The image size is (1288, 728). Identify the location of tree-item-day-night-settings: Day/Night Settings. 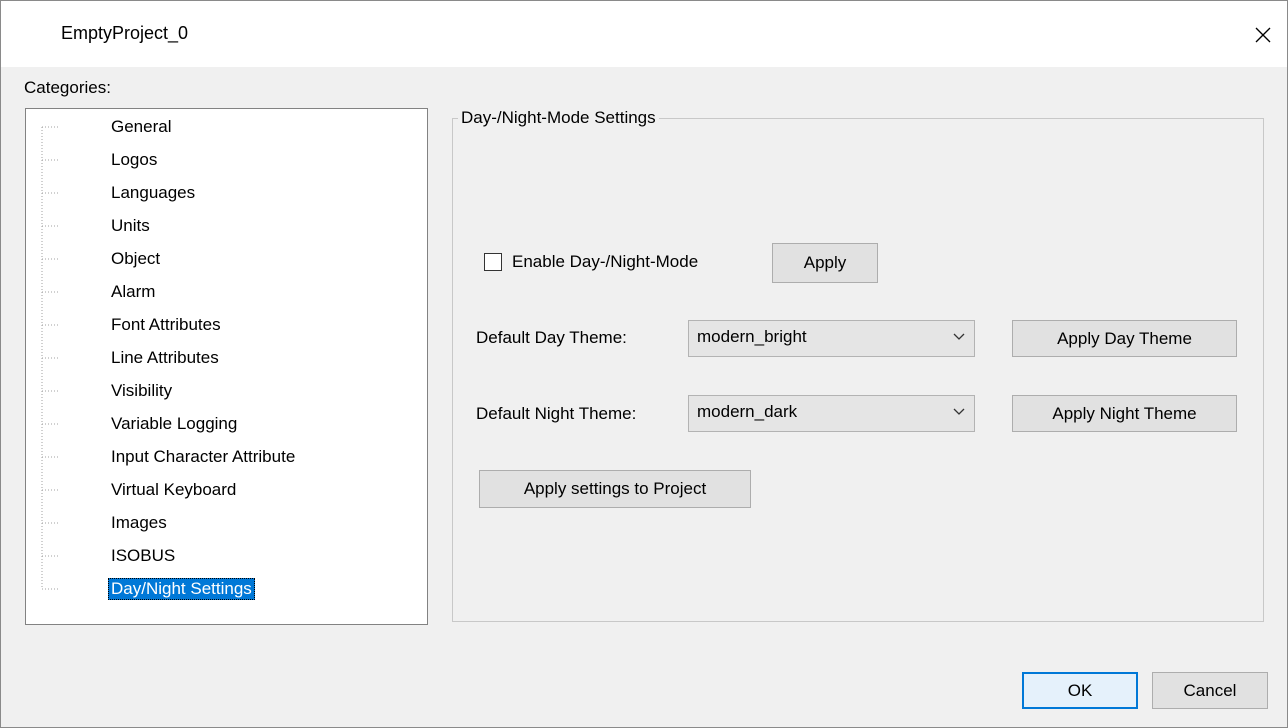
(226, 590).